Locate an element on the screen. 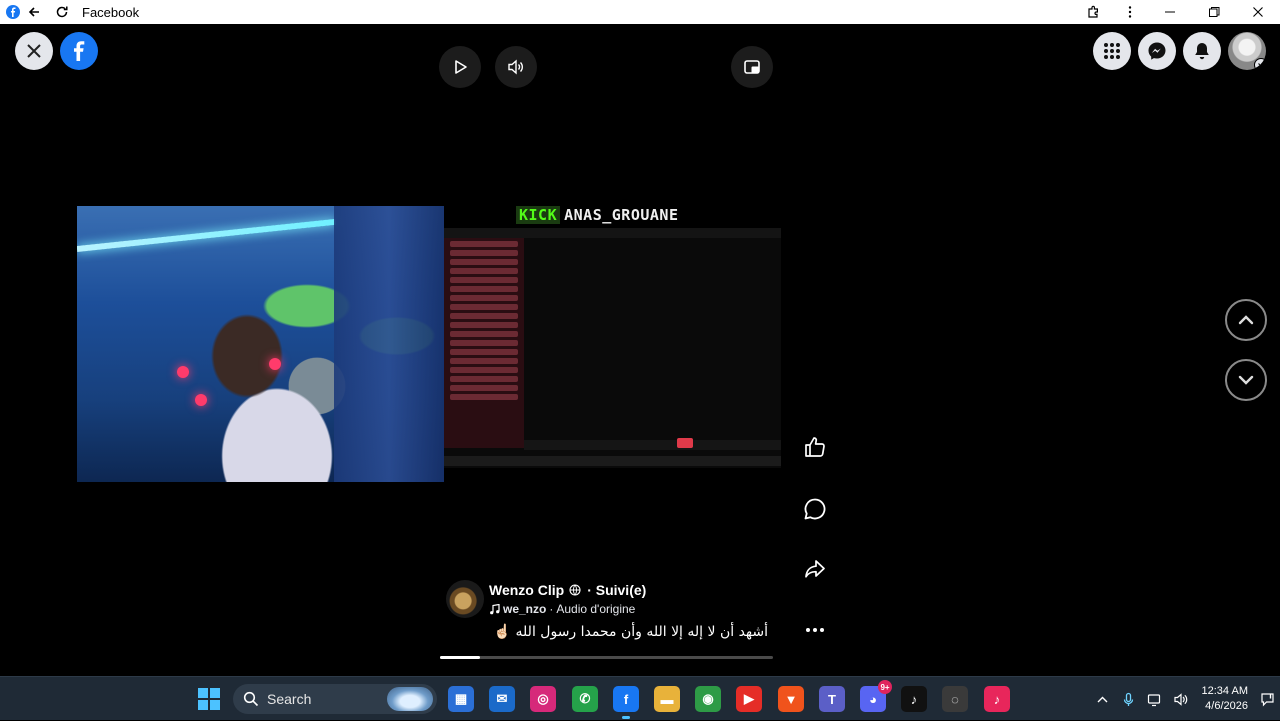 This screenshot has width=1280, height=721. file-explorer-icon: ▬ is located at coordinates (667, 699).